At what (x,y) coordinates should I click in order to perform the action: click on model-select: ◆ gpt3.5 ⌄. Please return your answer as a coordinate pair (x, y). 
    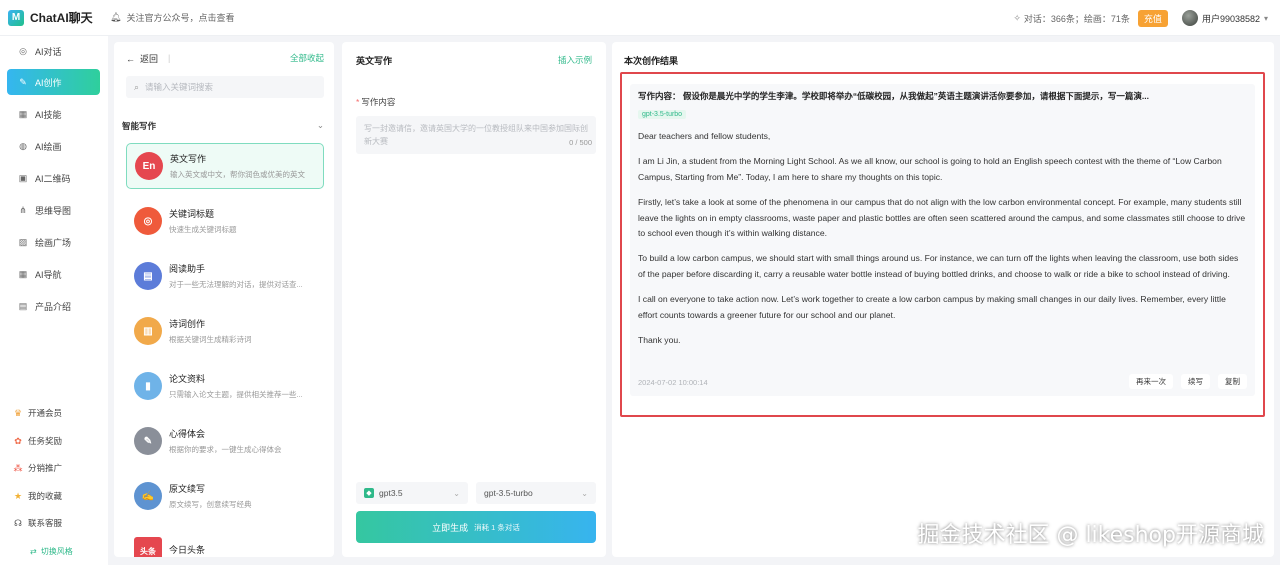
    Looking at the image, I should click on (412, 493).